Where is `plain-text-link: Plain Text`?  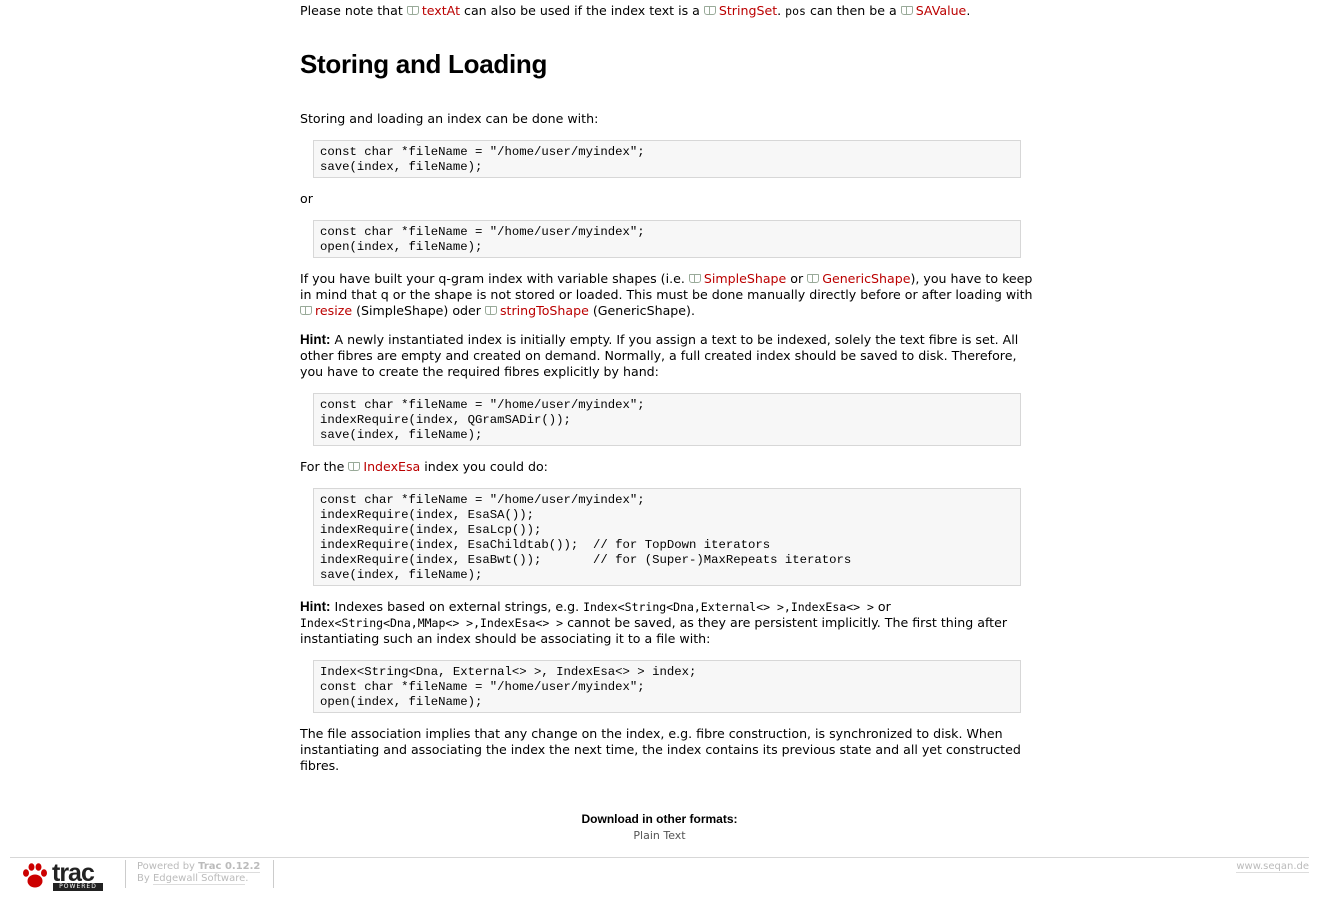 plain-text-link: Plain Text is located at coordinates (659, 835).